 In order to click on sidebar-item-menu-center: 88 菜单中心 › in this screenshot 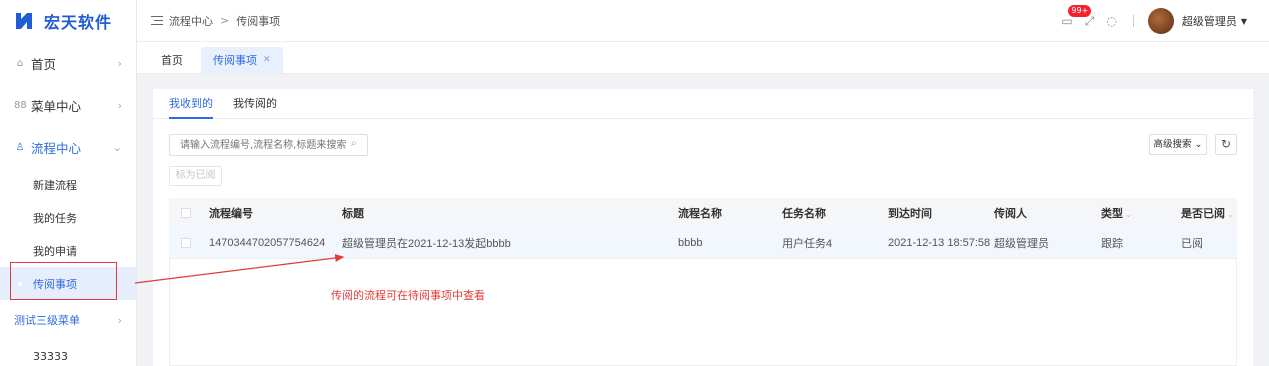, I will do `click(68, 105)`.